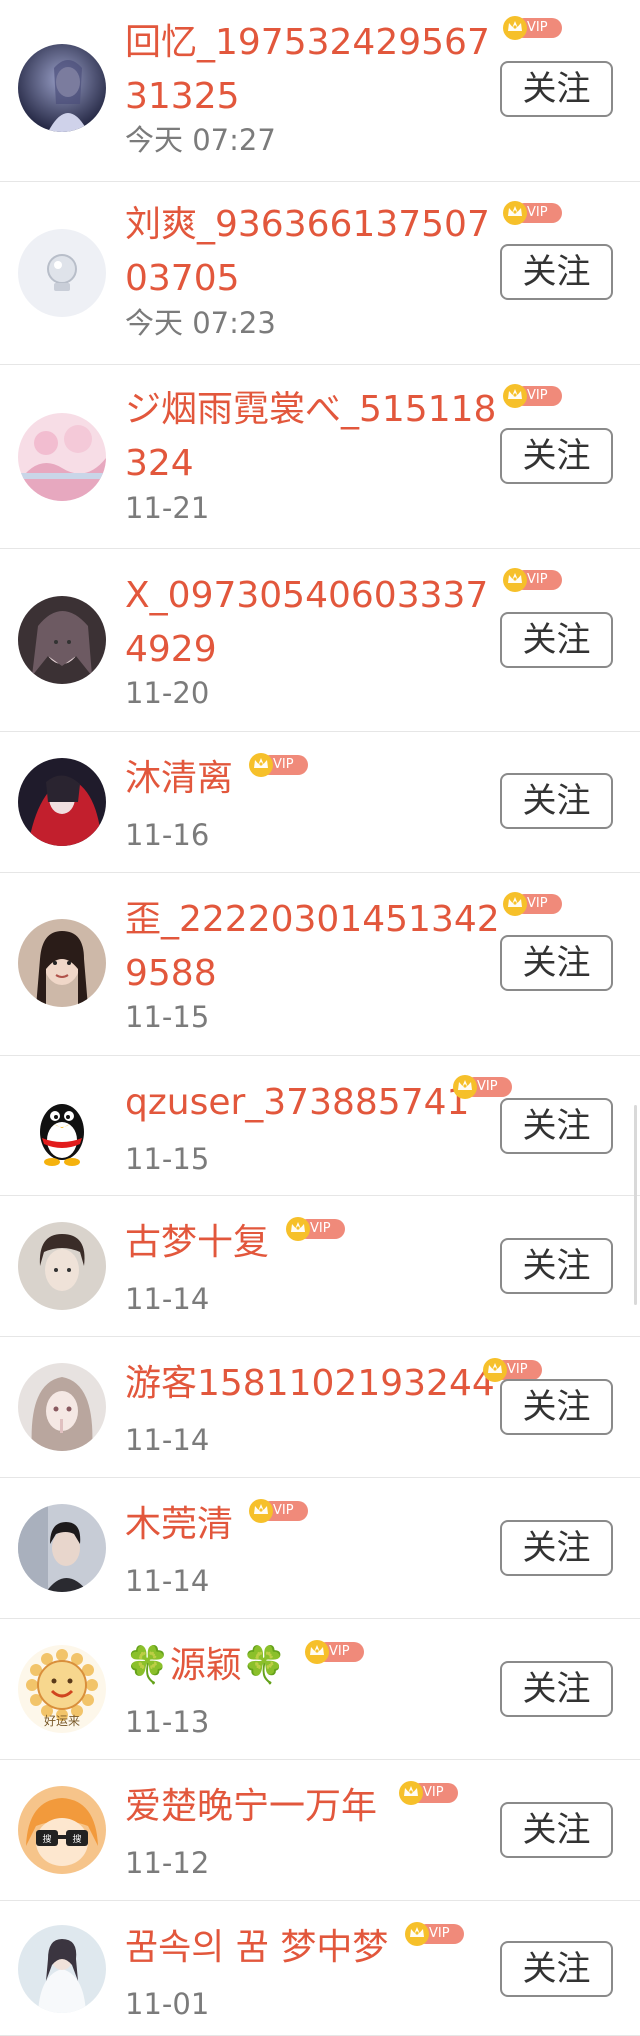 The image size is (640, 2036). What do you see at coordinates (167, 693) in the screenshot?
I see `timestamp: 11-20` at bounding box center [167, 693].